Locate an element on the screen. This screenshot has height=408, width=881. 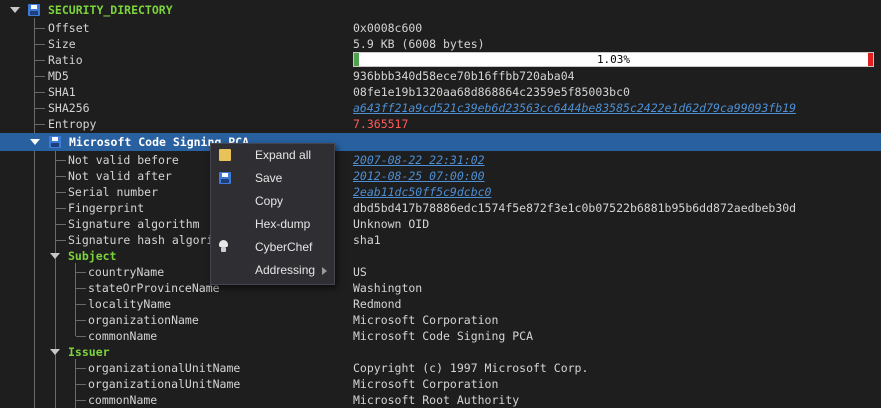
field-row-signature-hash-algorithm: Signature hash algorithm sha1 is located at coordinates (440, 240).